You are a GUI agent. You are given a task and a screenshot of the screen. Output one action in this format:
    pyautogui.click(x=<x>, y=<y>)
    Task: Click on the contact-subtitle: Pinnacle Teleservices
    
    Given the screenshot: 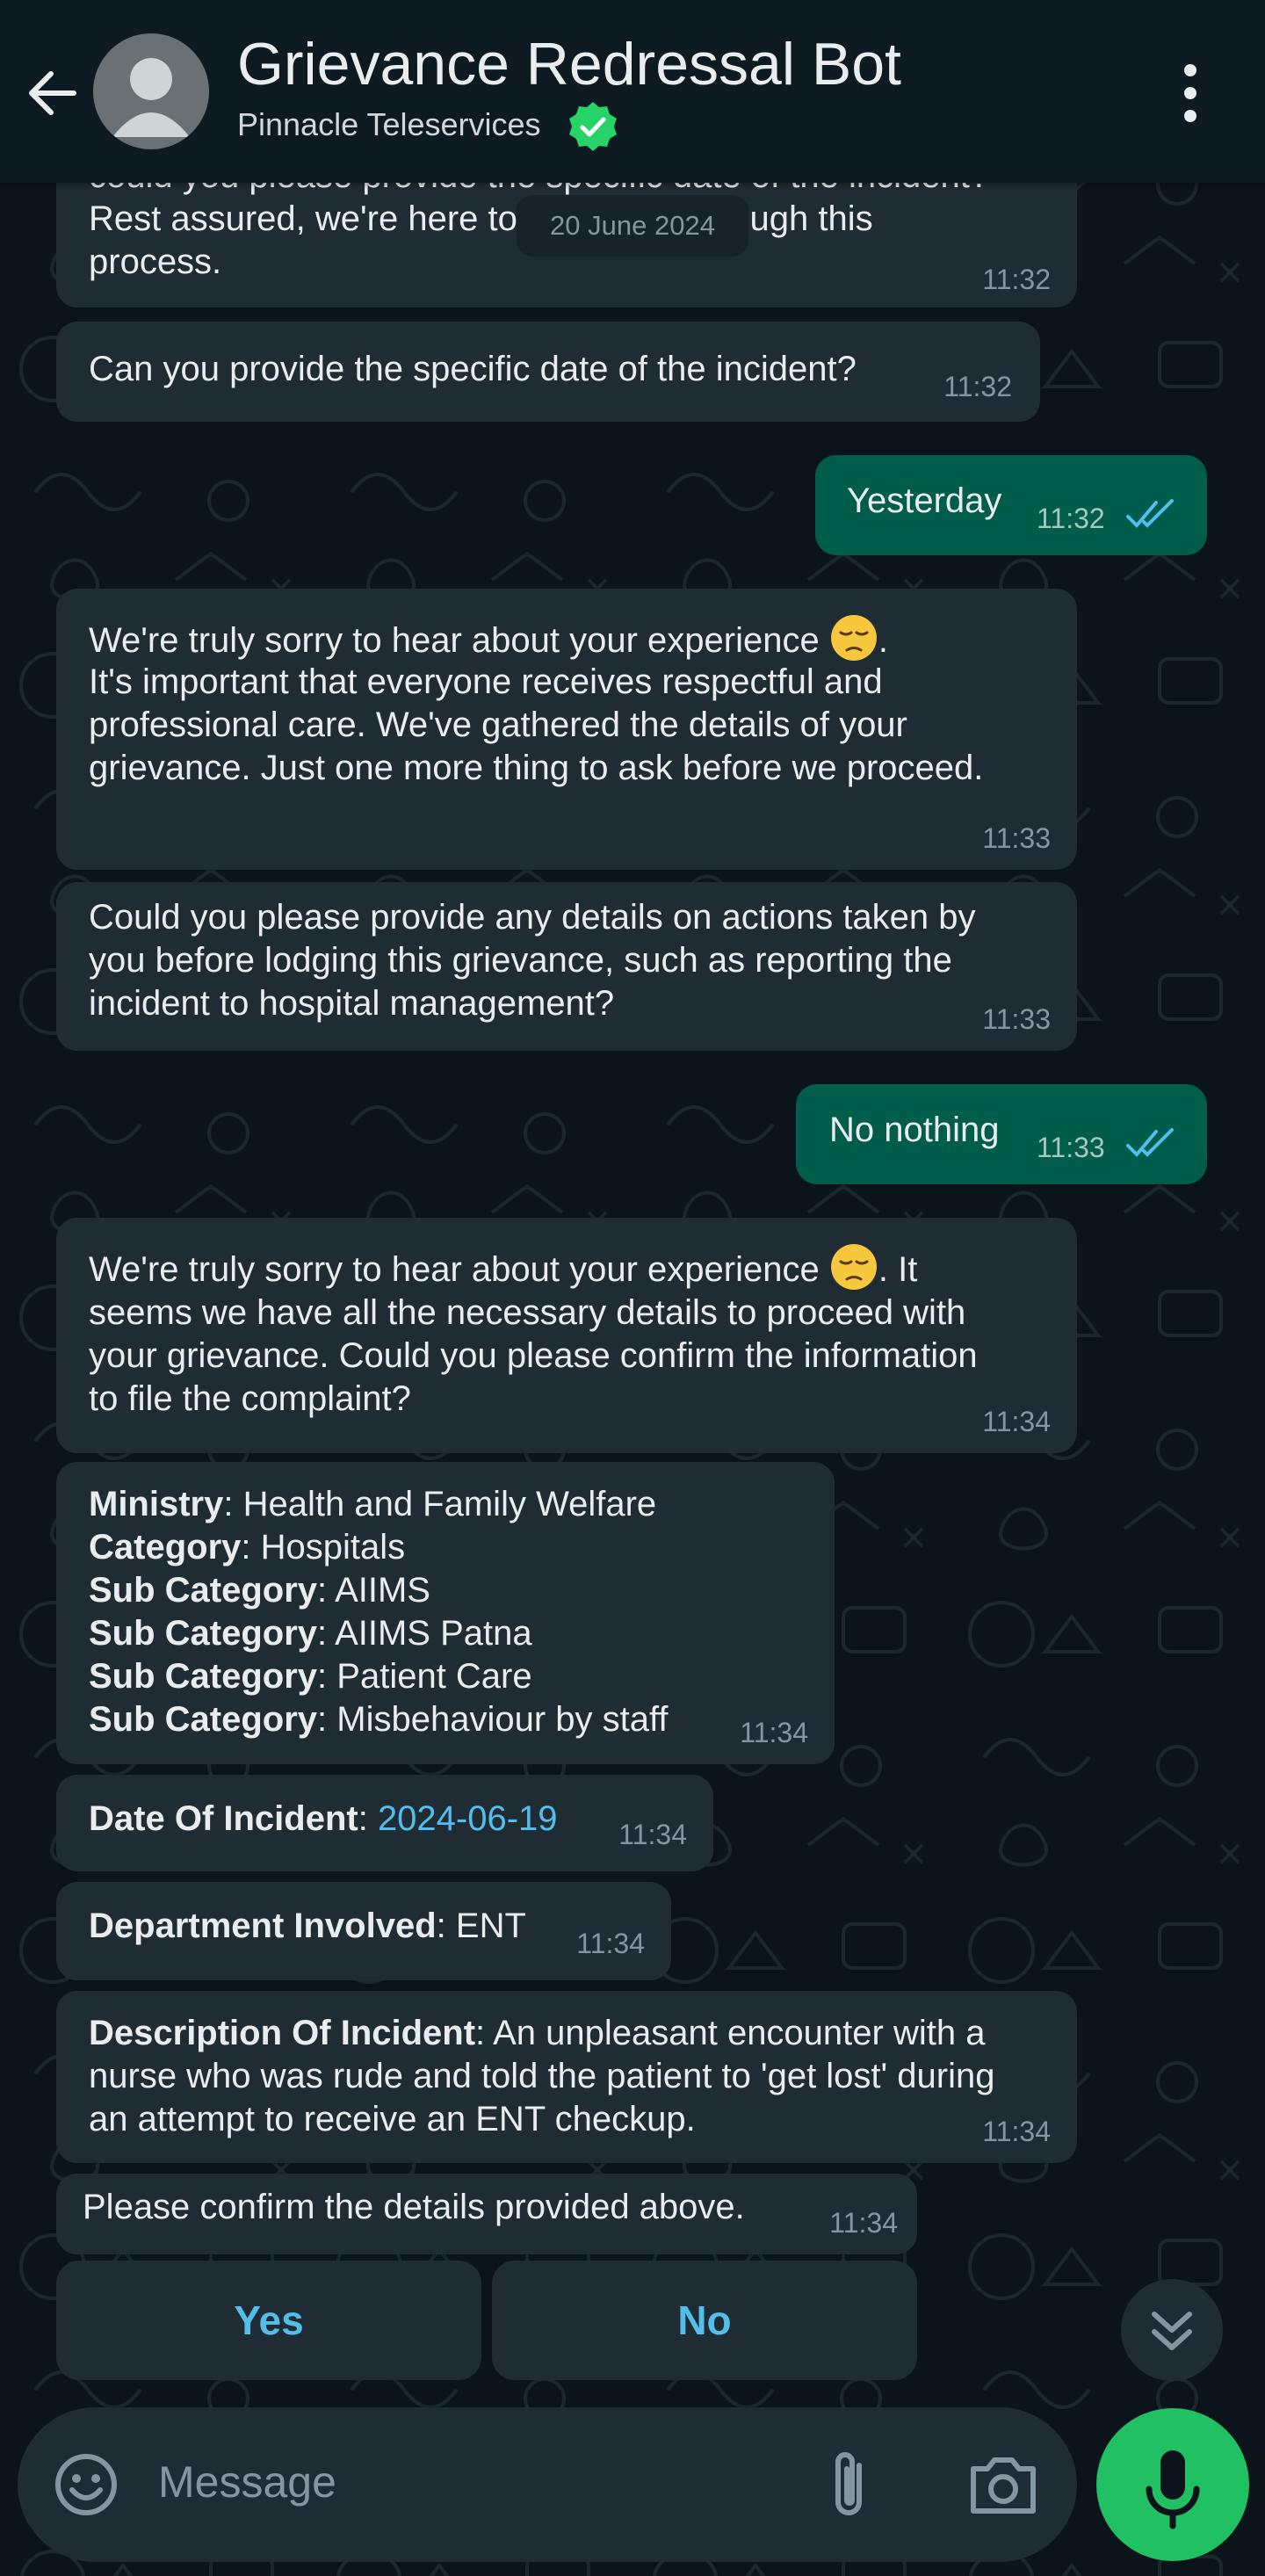 What is the action you would take?
    pyautogui.click(x=389, y=124)
    